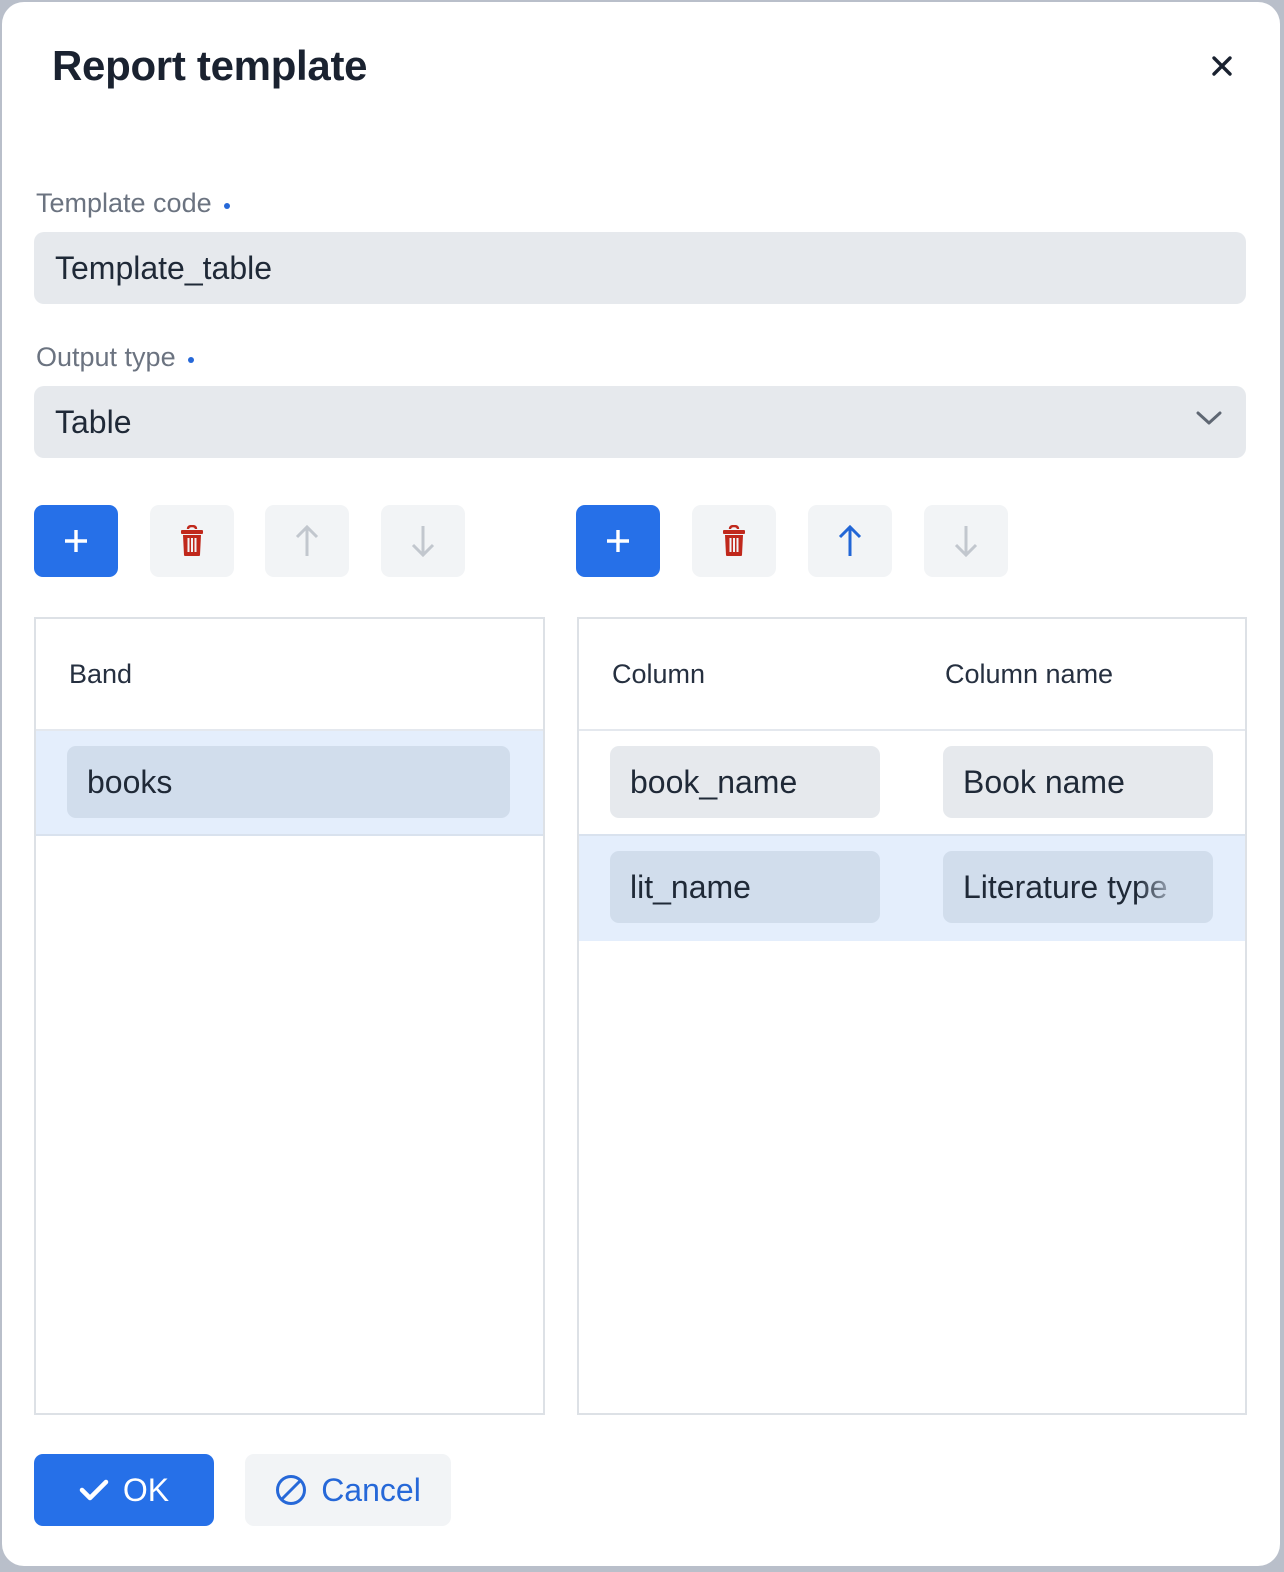 This screenshot has width=1284, height=1572. I want to click on header-column-name: Column name, so click(1029, 674).